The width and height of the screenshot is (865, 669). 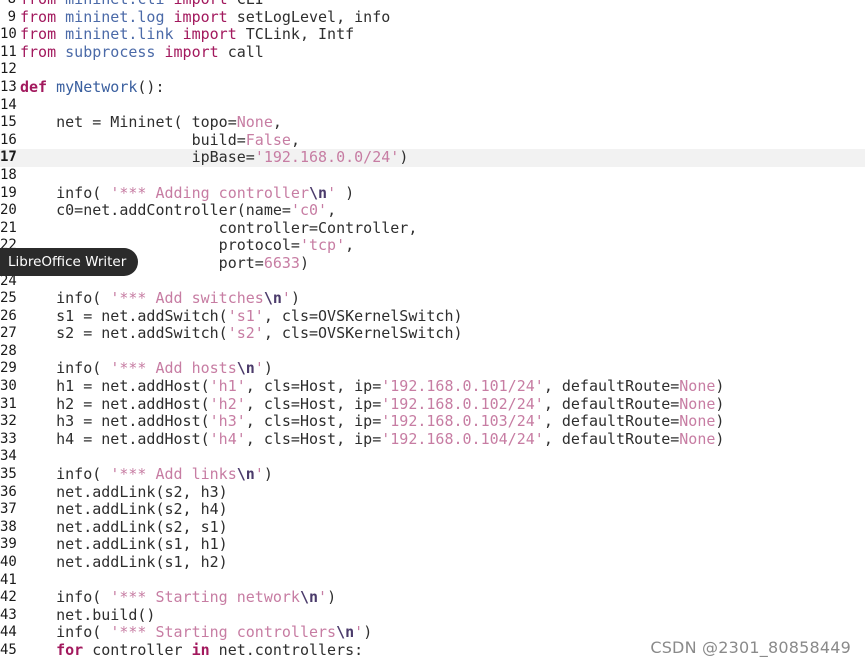 What do you see at coordinates (432, 474) in the screenshot?
I see `code-line: 35 info( '*** Add links\n')` at bounding box center [432, 474].